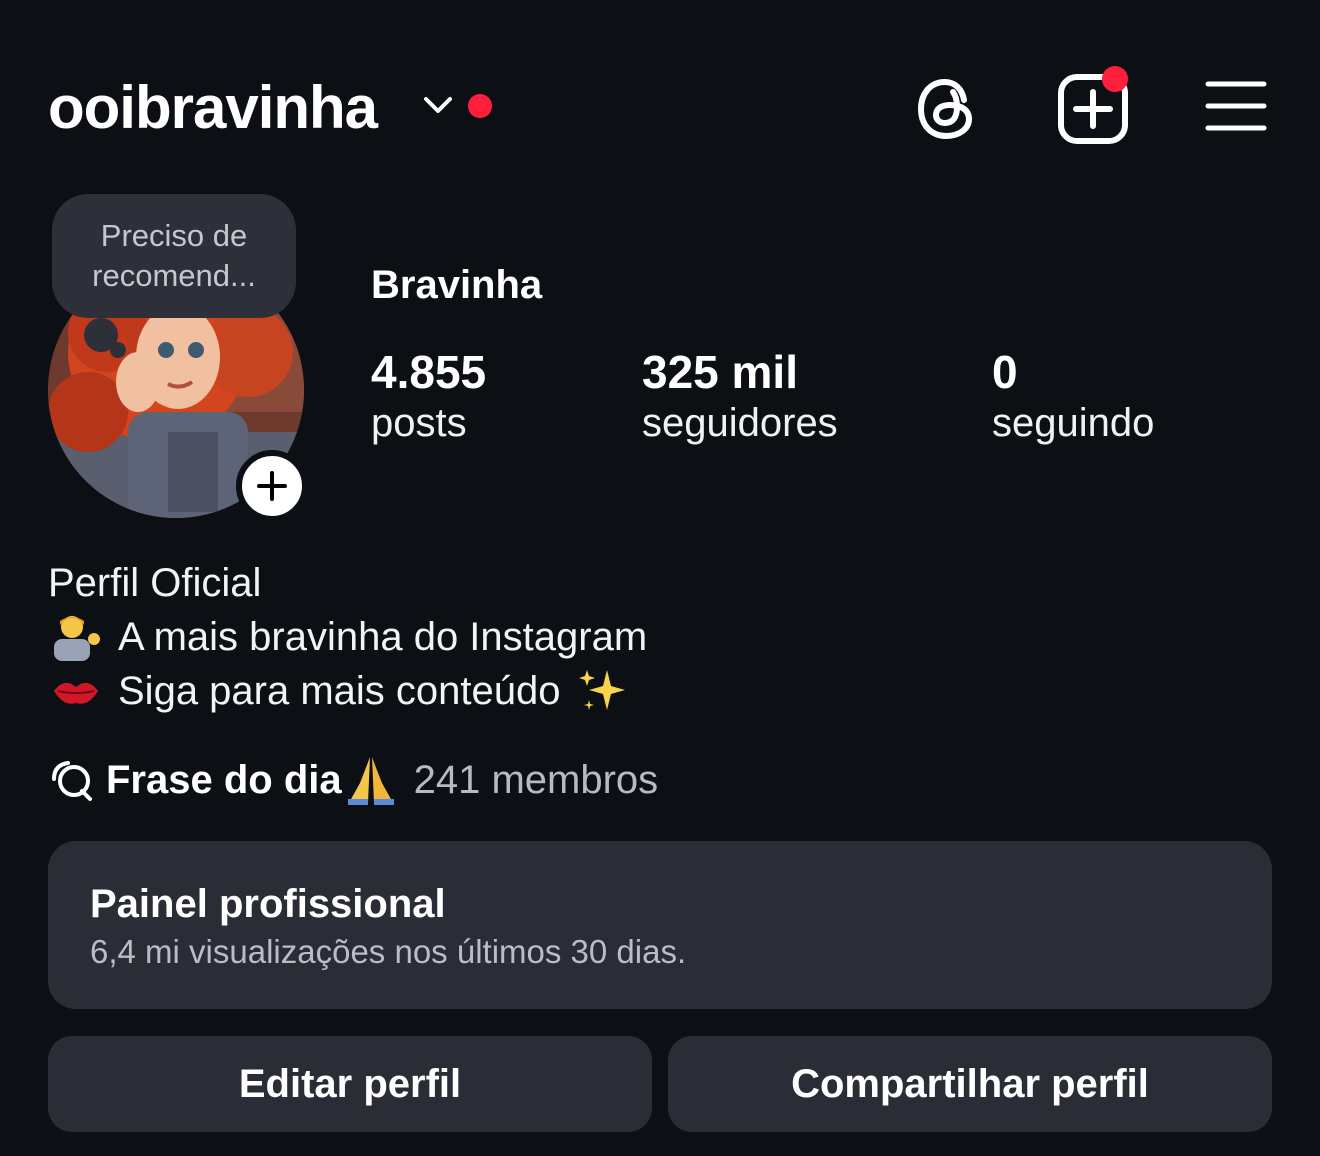 The image size is (1320, 1156). Describe the element at coordinates (77, 638) in the screenshot. I see `person-tipping-hand-emoji` at that location.